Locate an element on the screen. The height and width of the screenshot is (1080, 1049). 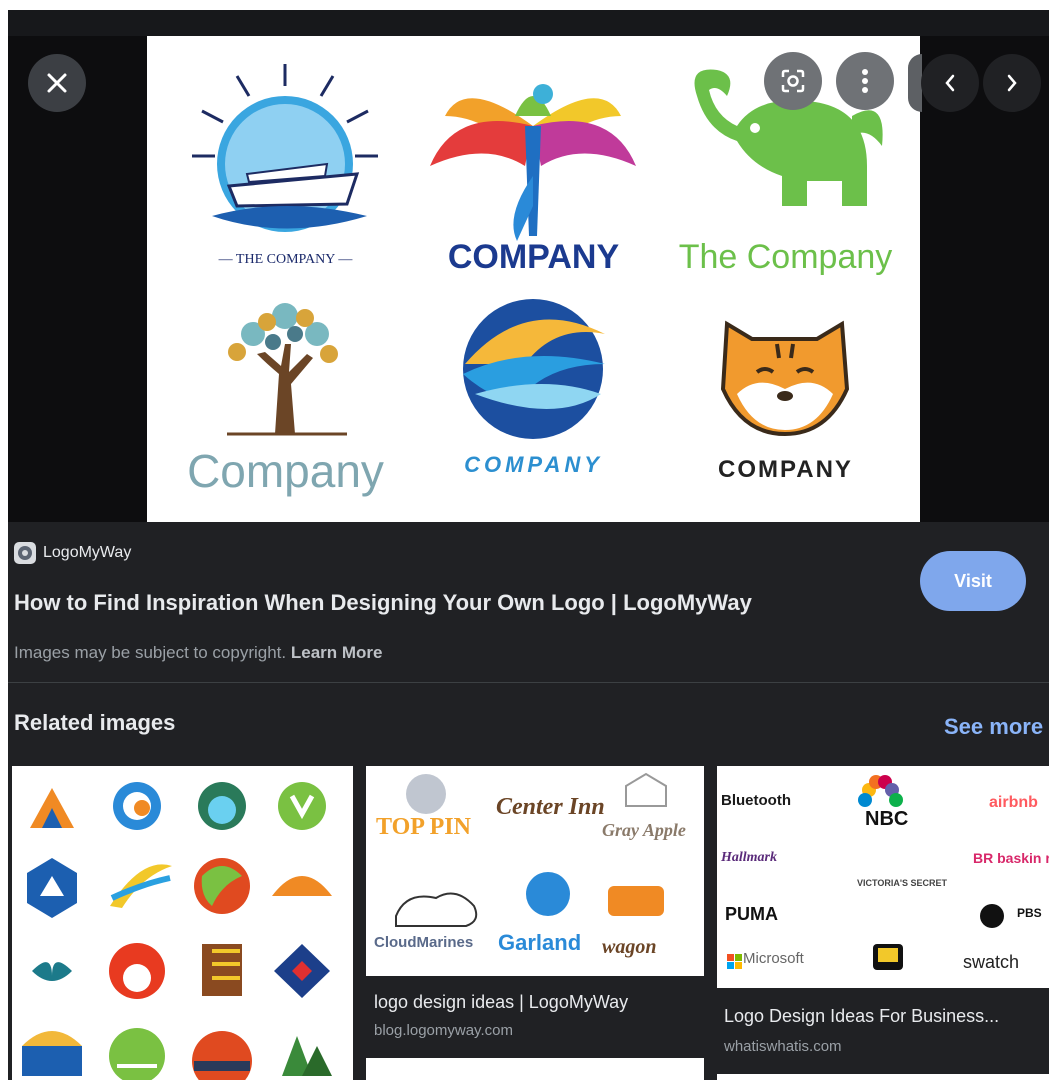
google-lens-icon is located at coordinates (793, 81).